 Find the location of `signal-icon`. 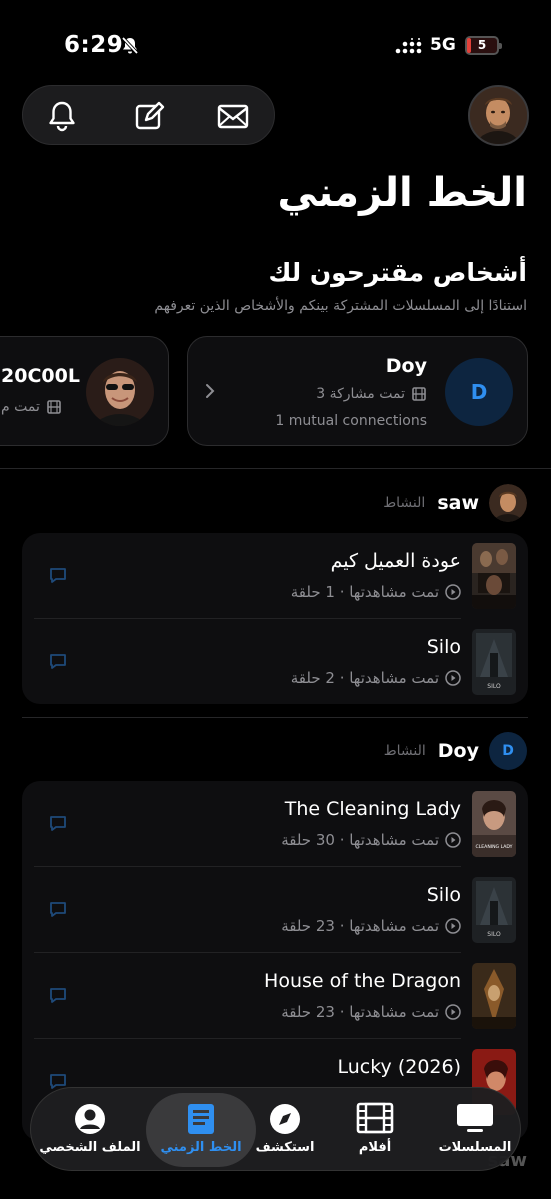

signal-icon is located at coordinates (408, 46).